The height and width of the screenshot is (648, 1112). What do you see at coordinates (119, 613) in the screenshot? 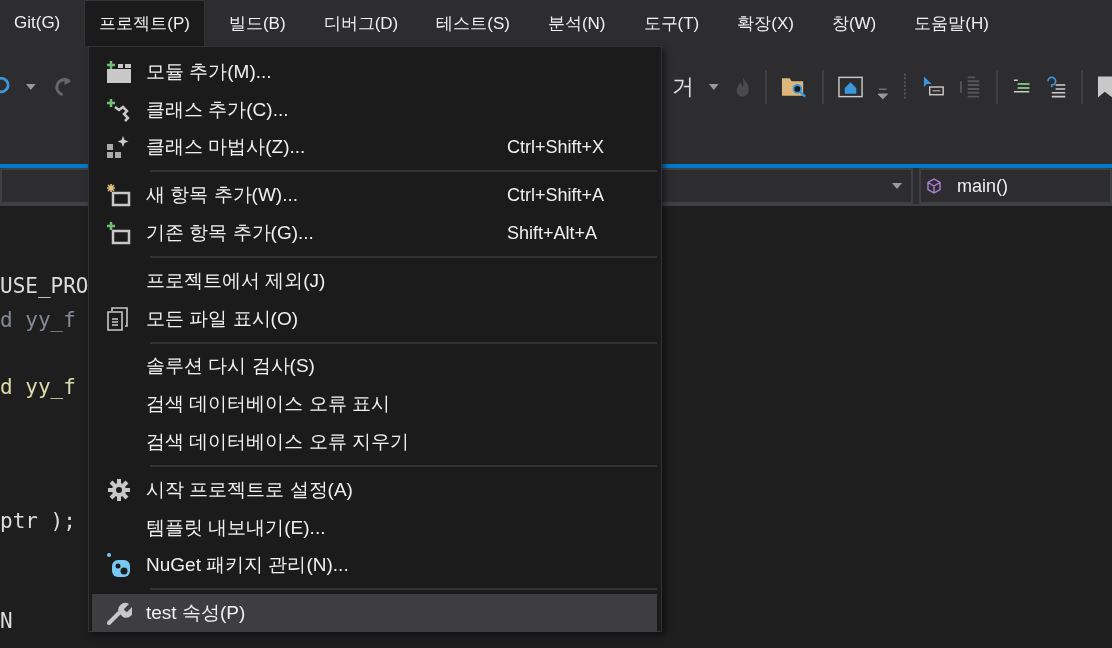
I see `wrench-icon` at bounding box center [119, 613].